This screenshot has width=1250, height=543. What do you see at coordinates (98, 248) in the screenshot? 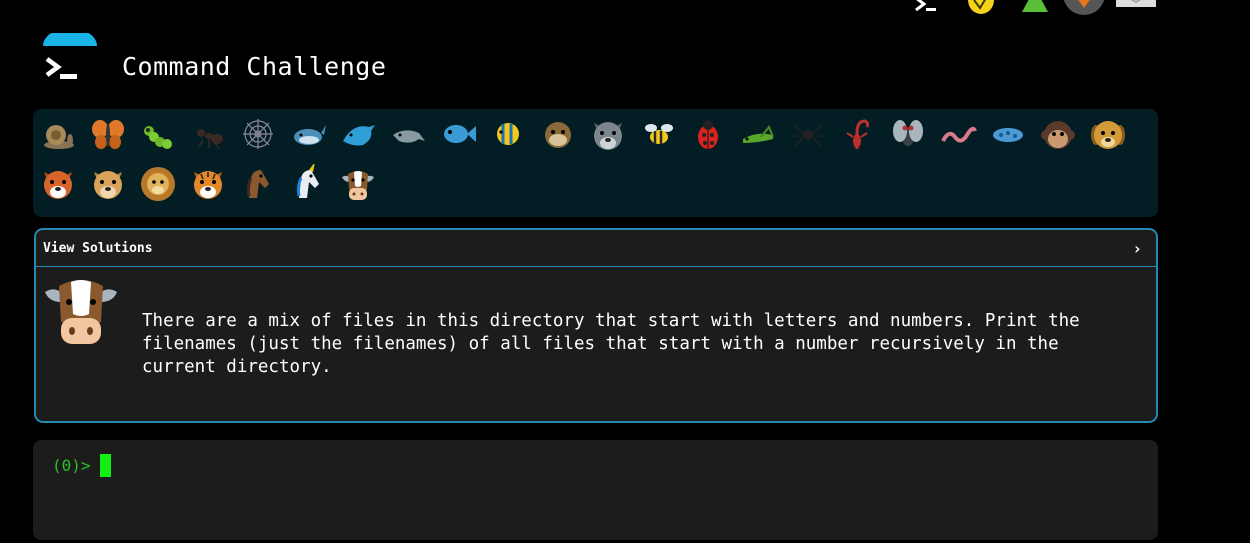
I see `view-solutions-label: View Solutions` at bounding box center [98, 248].